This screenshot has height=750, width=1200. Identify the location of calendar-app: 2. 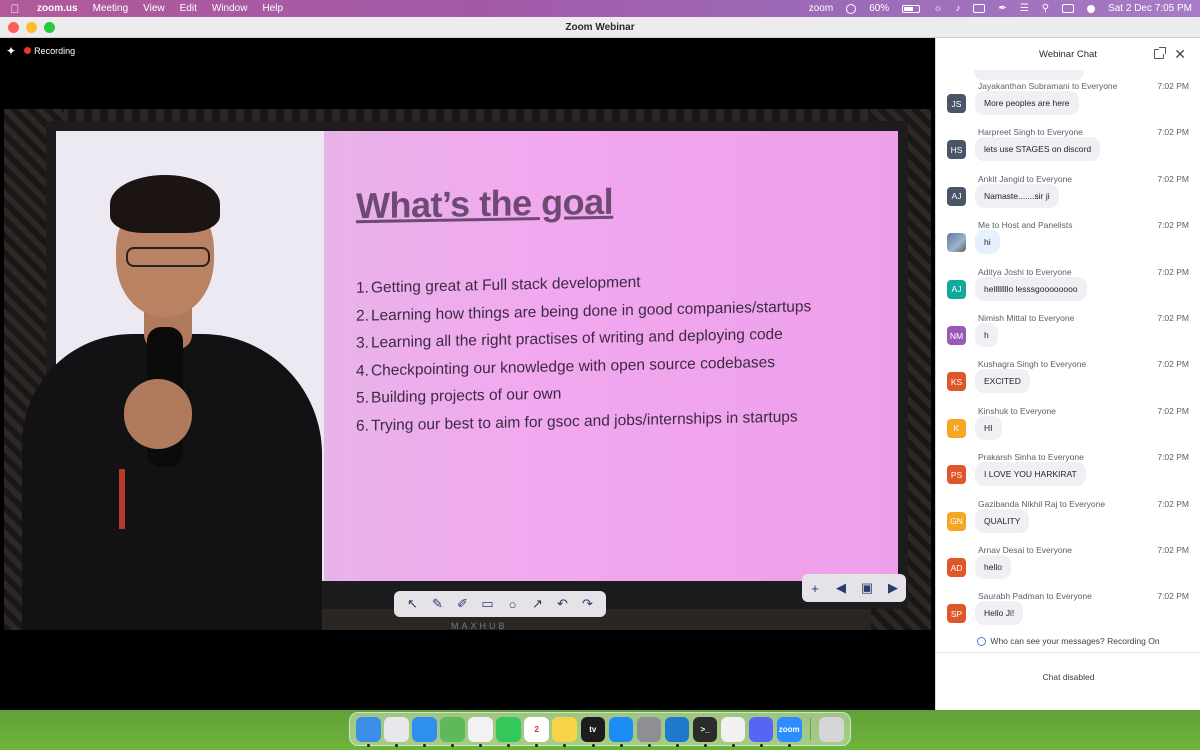
(536, 731).